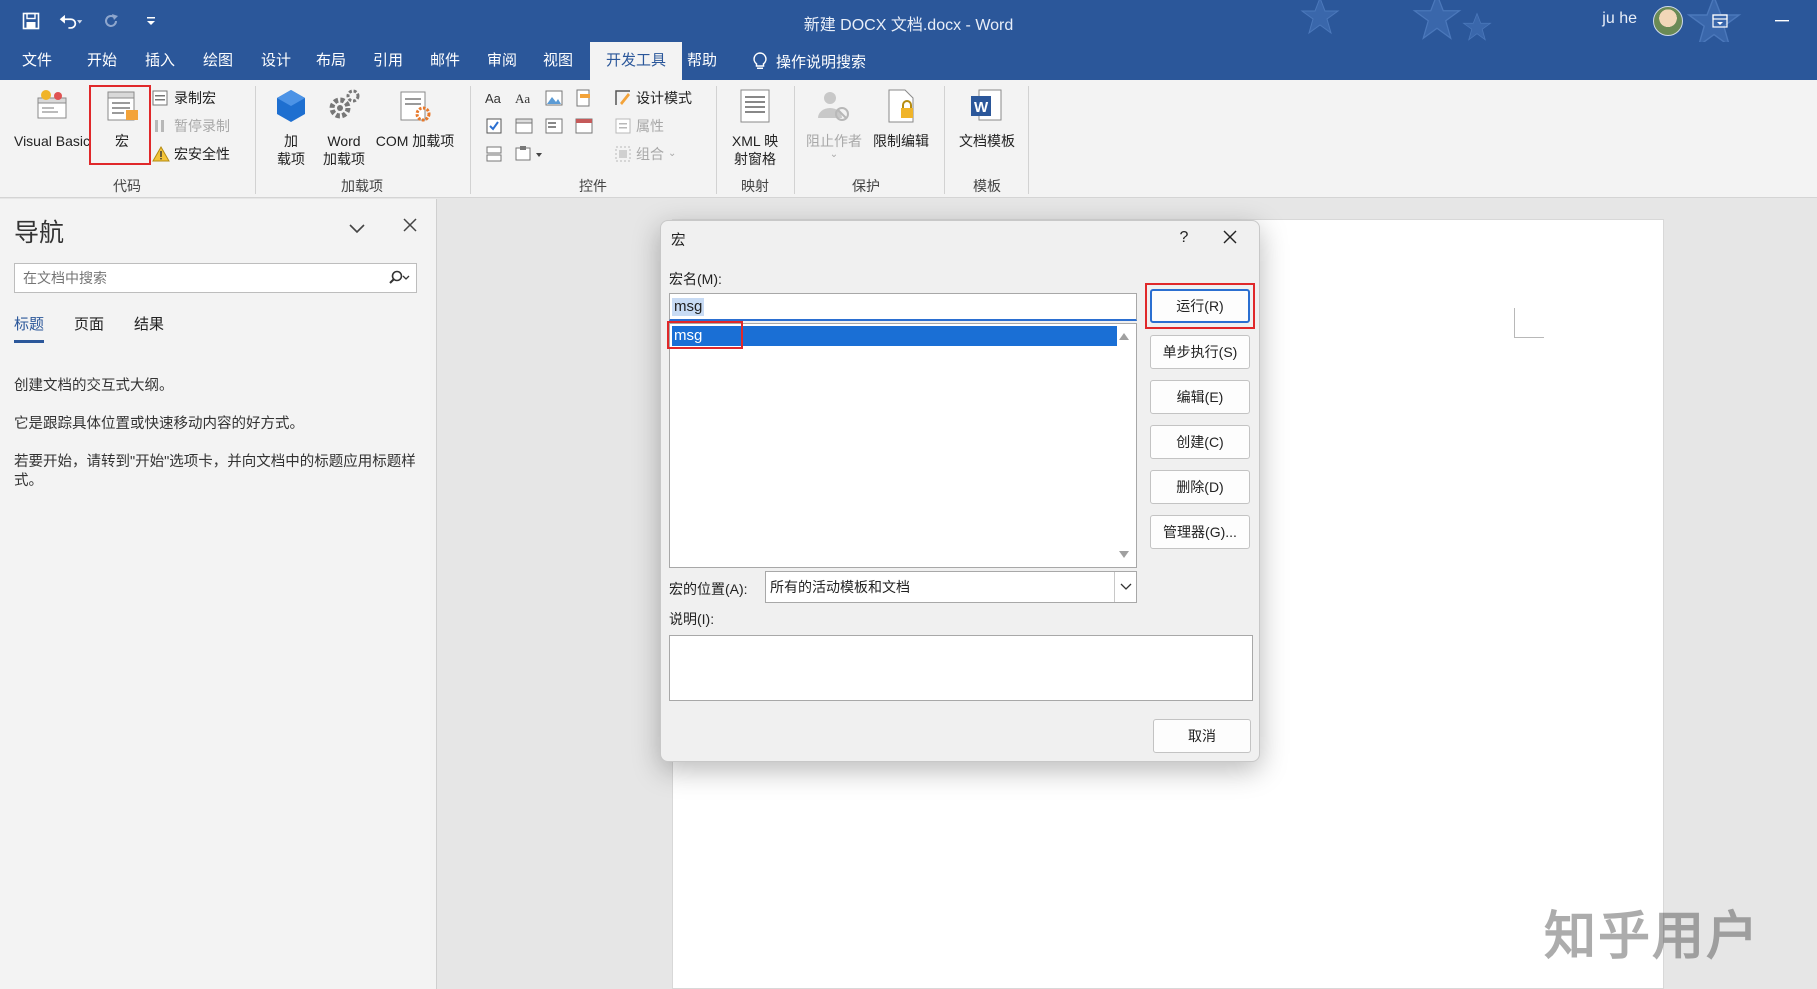  What do you see at coordinates (160, 98) in the screenshot?
I see `record-macro-icon` at bounding box center [160, 98].